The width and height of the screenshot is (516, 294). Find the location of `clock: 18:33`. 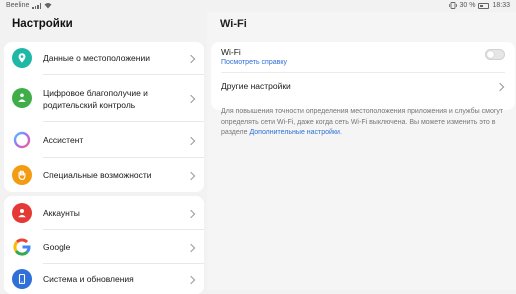

clock: 18:33 is located at coordinates (501, 5).